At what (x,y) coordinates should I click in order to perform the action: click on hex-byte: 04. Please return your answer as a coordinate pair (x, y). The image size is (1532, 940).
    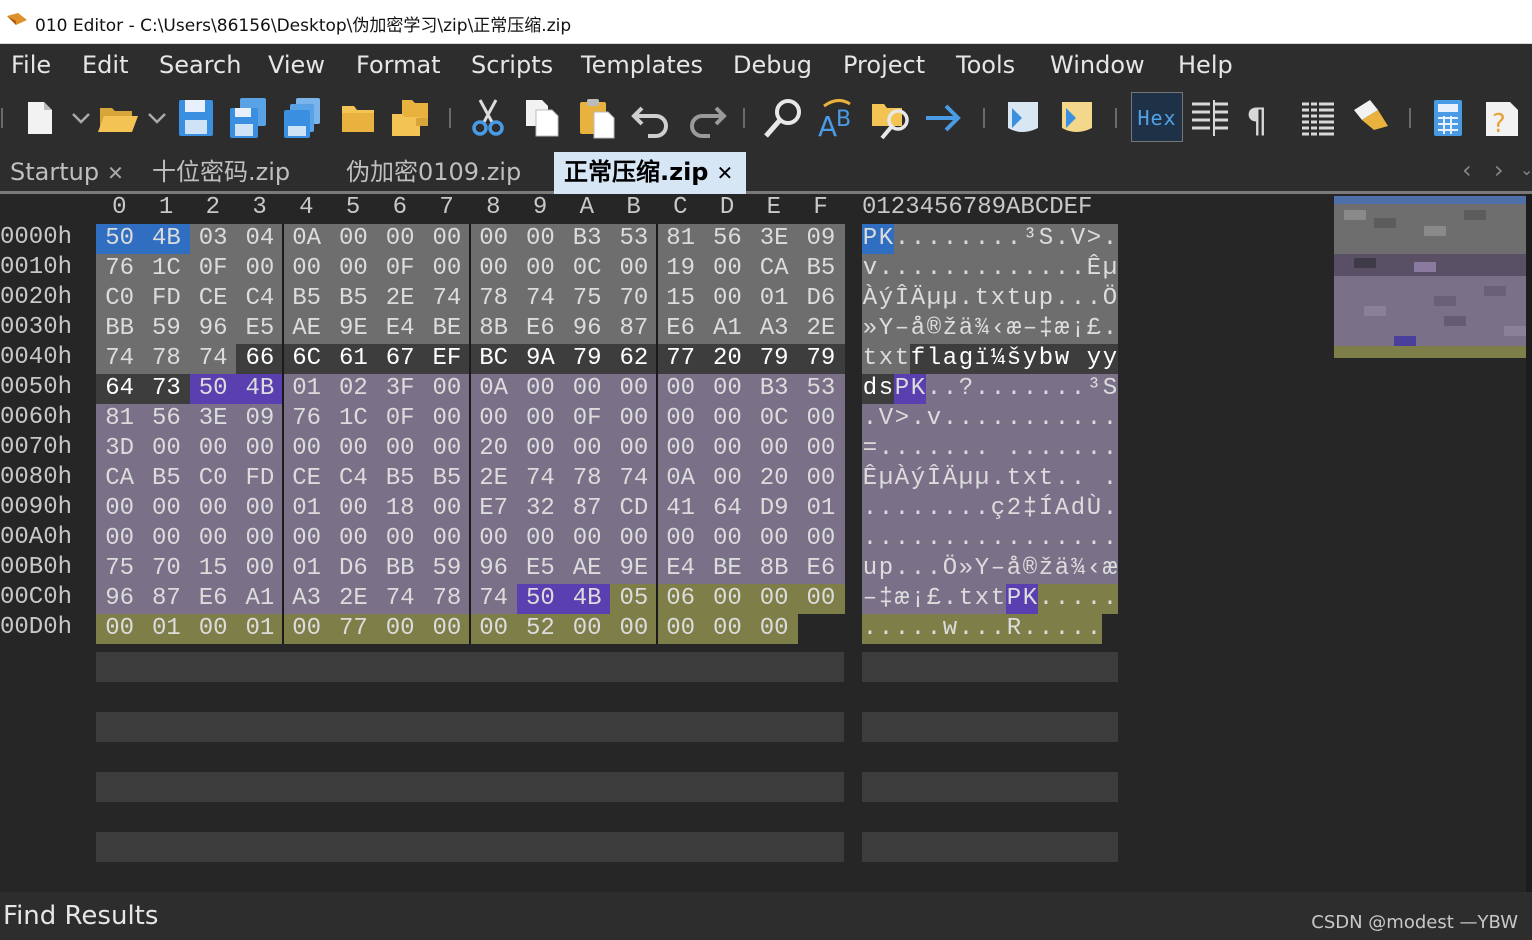
    Looking at the image, I should click on (260, 239).